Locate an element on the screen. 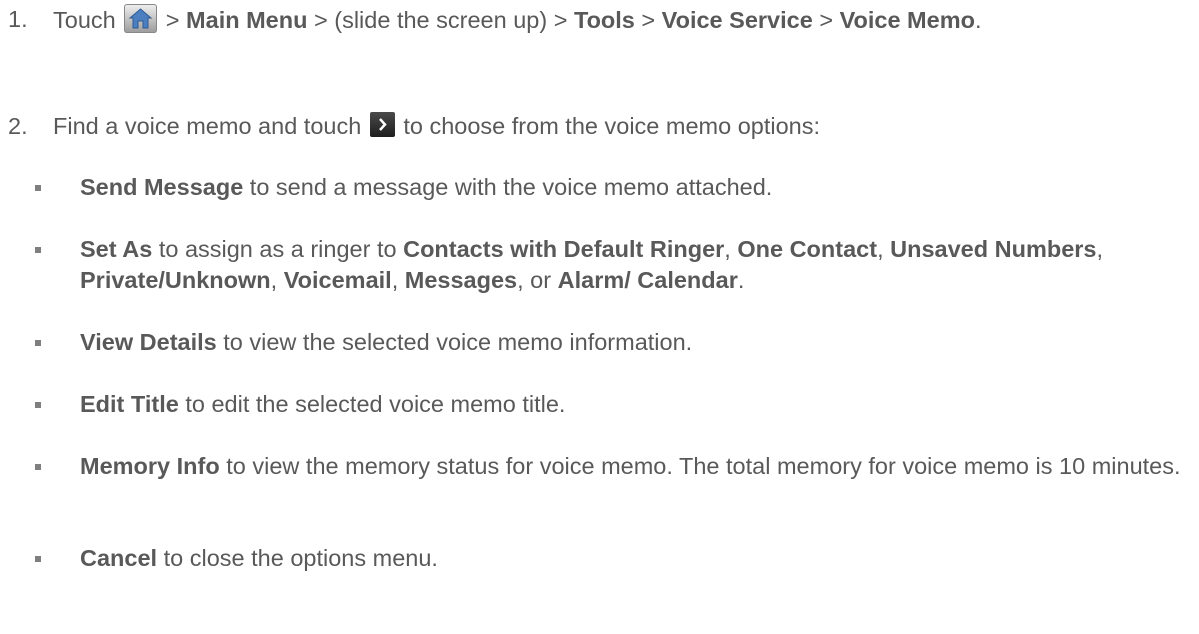  option-label: Cancel is located at coordinates (119, 558).